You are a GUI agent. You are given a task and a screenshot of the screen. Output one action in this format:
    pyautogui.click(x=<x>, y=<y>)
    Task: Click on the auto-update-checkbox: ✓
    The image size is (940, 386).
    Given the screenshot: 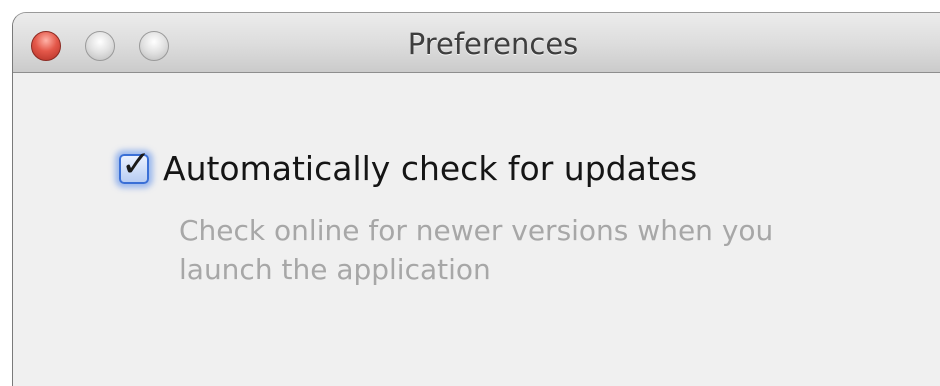 What is the action you would take?
    pyautogui.click(x=135, y=165)
    